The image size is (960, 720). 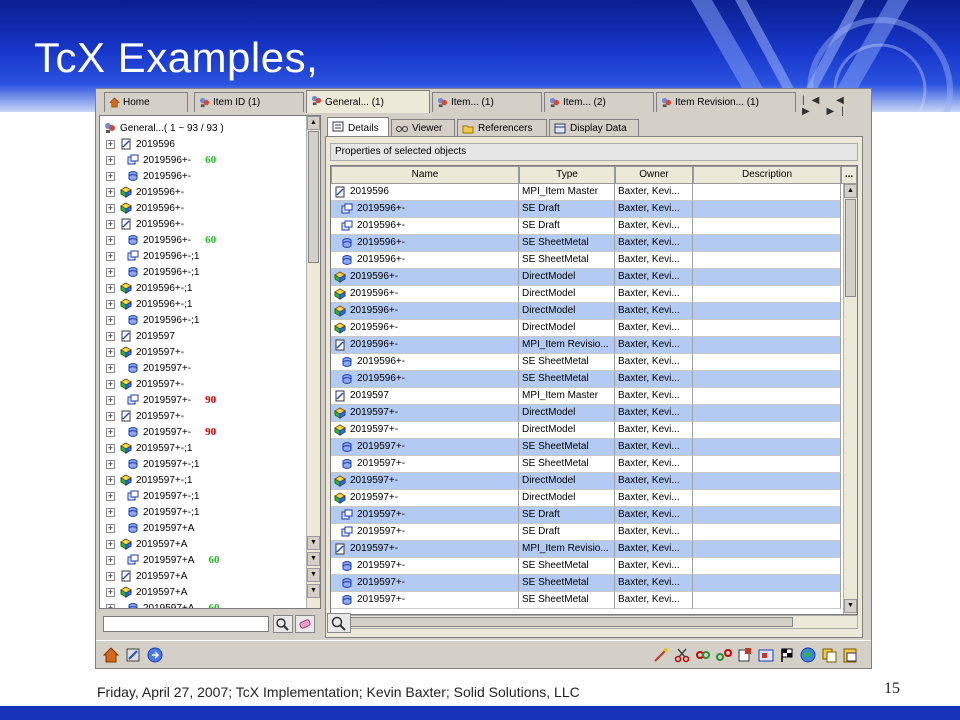 I want to click on tab-general: General... (1), so click(x=368, y=101).